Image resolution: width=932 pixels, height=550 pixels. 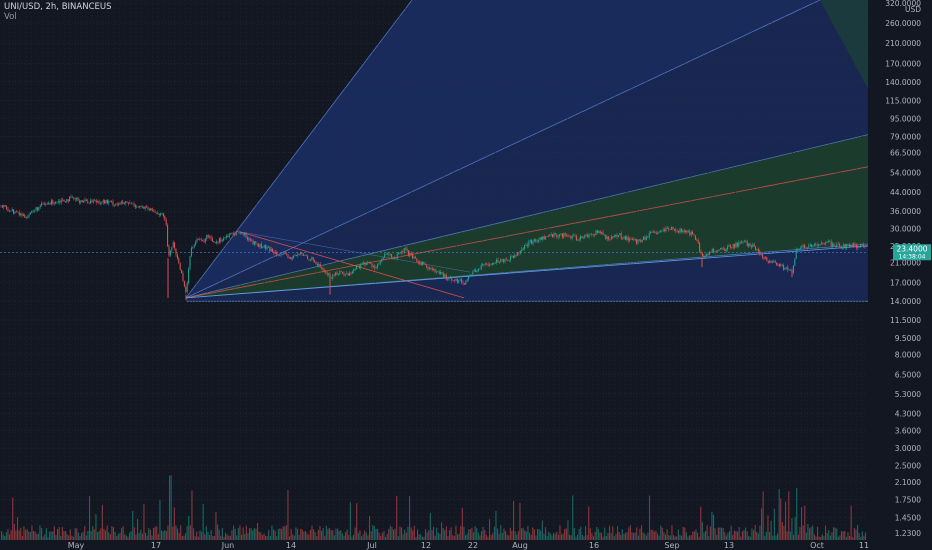 What do you see at coordinates (911, 248) in the screenshot?
I see `current-price-value: 23.4000` at bounding box center [911, 248].